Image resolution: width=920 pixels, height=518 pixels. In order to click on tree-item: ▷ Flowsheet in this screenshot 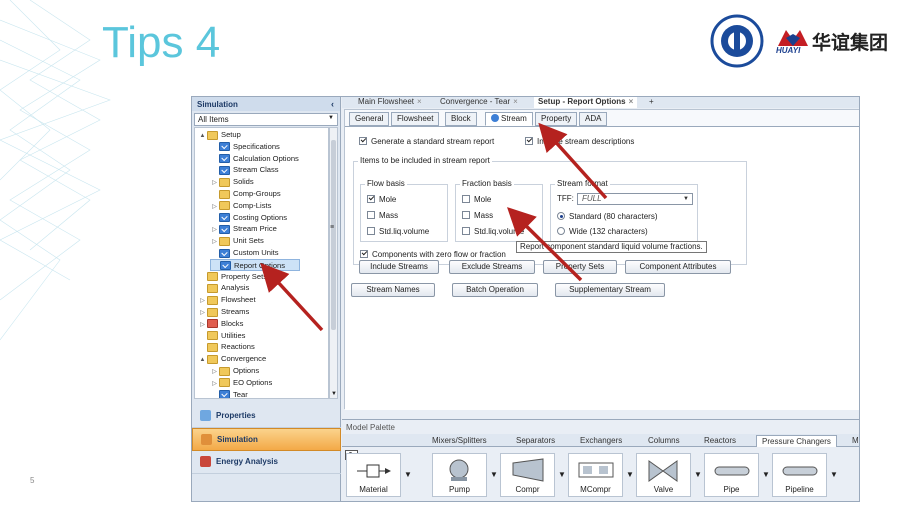, I will do `click(227, 300)`.